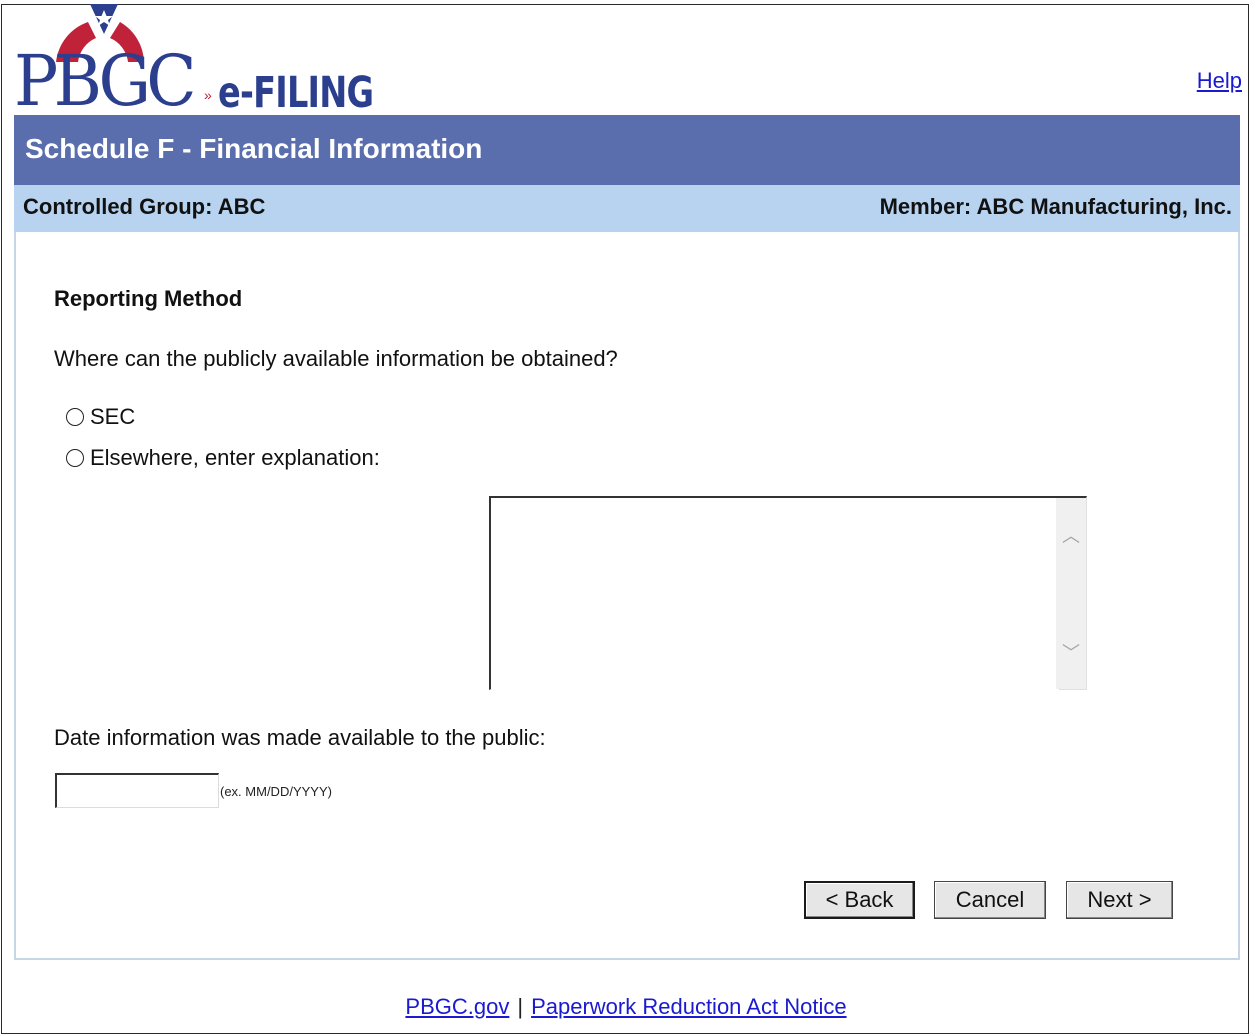 The width and height of the screenshot is (1252, 1034). Describe the element at coordinates (208, 95) in the screenshot. I see `logo-arrow-icon: »` at that location.